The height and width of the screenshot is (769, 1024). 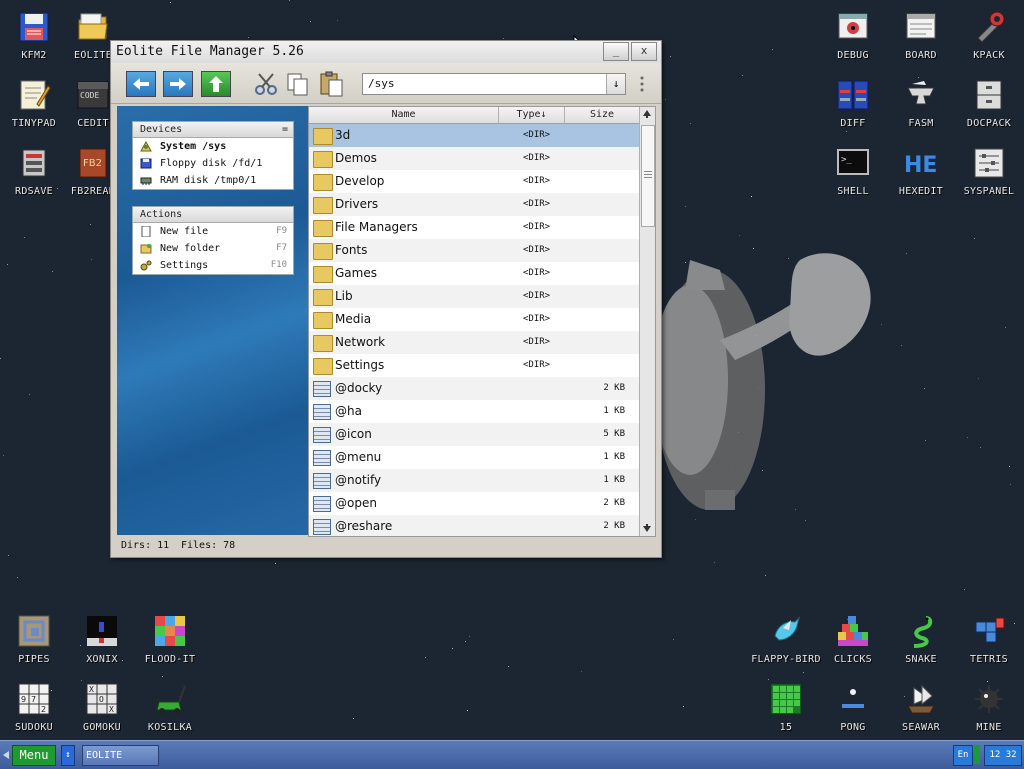 I want to click on desktop-icon-15: 15, so click(x=786, y=711).